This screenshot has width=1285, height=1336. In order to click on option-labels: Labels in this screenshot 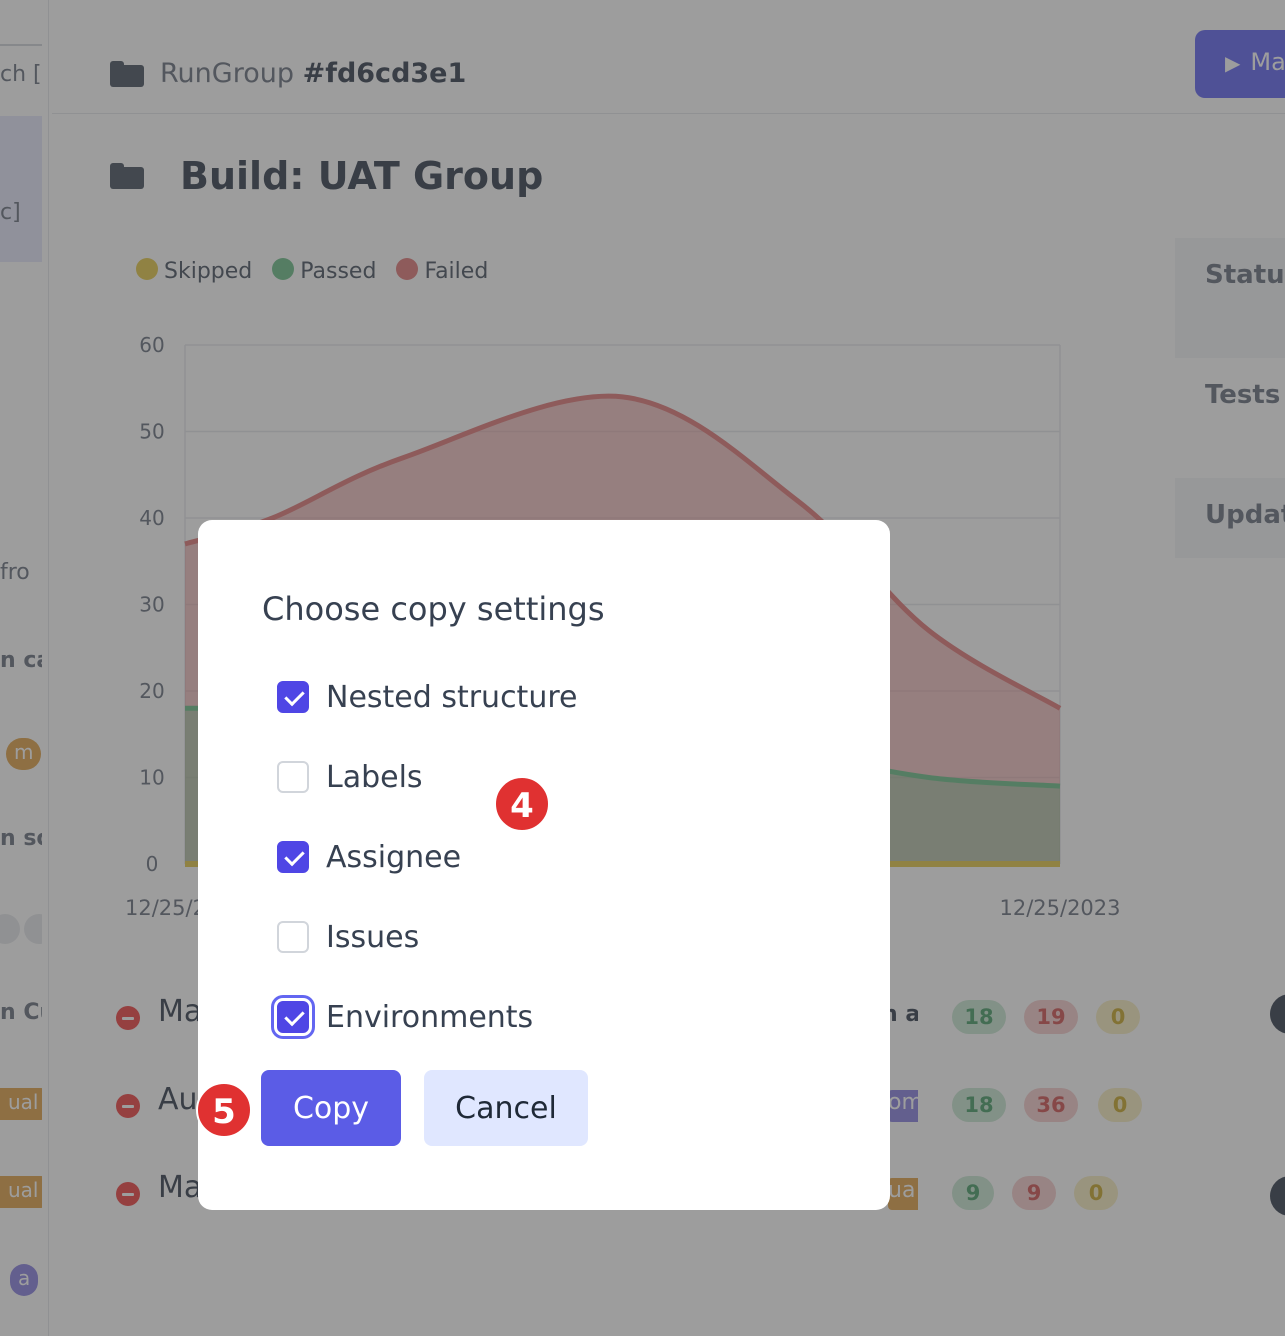, I will do `click(350, 777)`.